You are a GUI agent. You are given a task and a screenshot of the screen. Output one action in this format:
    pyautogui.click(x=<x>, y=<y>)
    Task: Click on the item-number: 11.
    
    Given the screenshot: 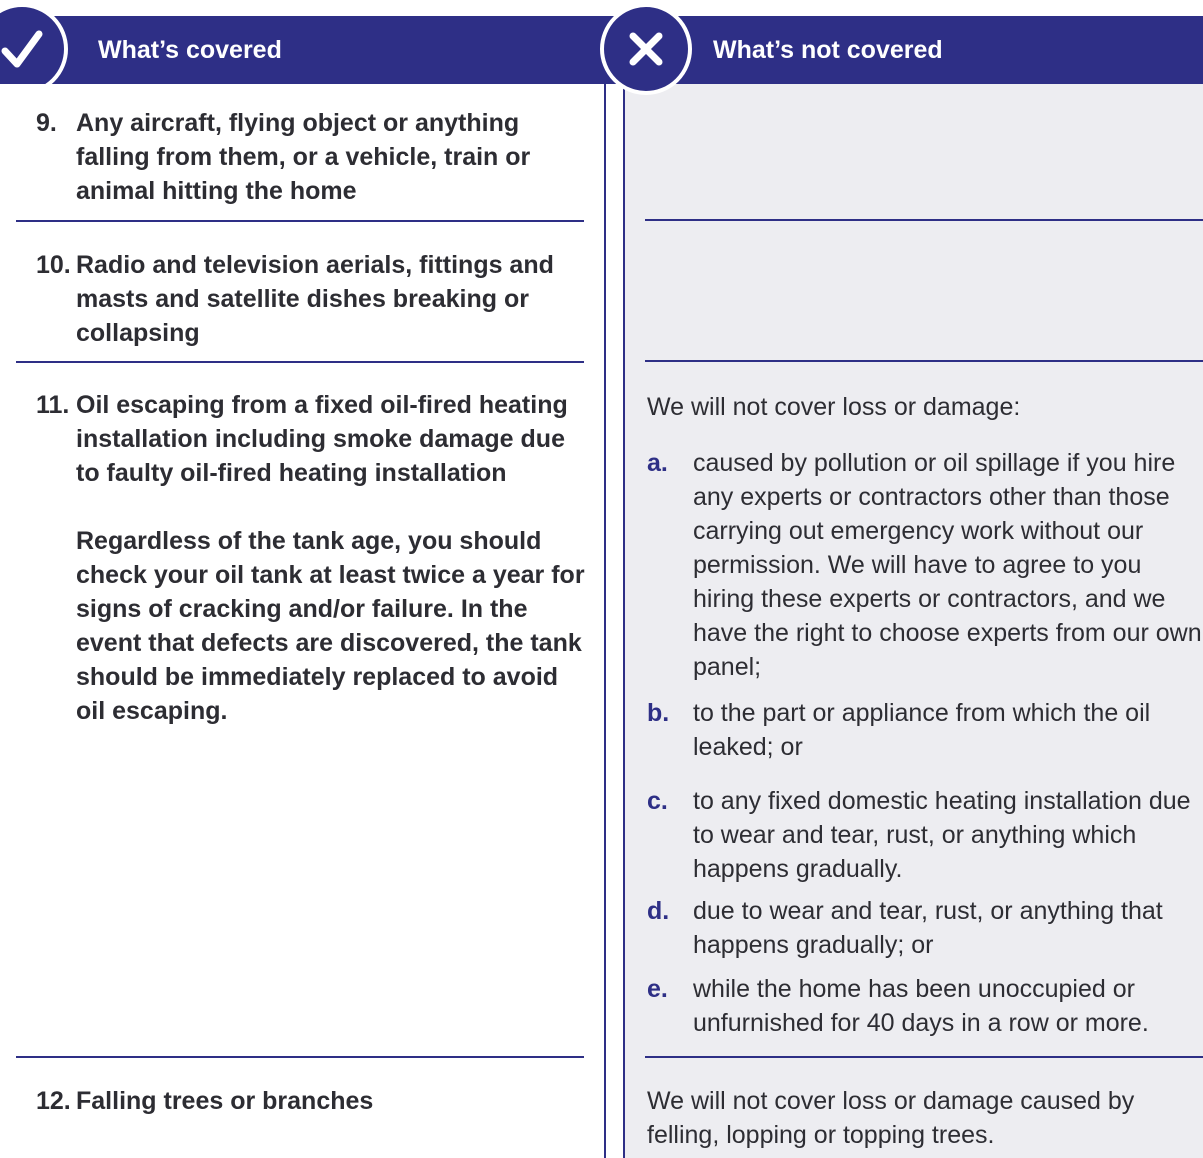 What is the action you would take?
    pyautogui.click(x=53, y=405)
    